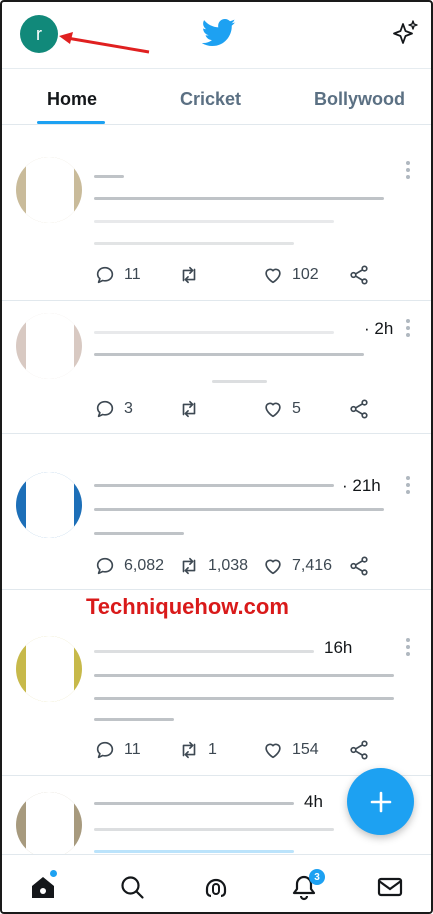  What do you see at coordinates (296, 408) in the screenshot?
I see `like-count: 5` at bounding box center [296, 408].